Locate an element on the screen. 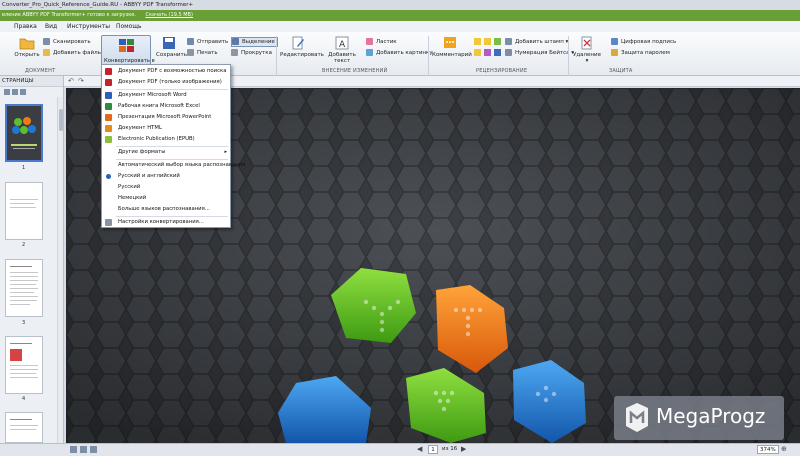 This screenshot has width=800, height=456. scan-button: Сканировать is located at coordinates (67, 42).